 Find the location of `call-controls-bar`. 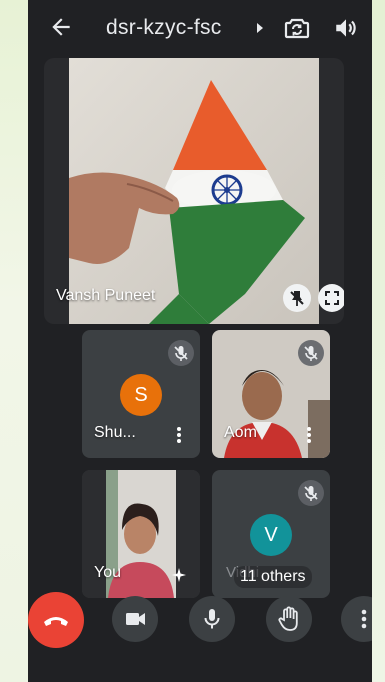

call-controls-bar is located at coordinates (200, 630).